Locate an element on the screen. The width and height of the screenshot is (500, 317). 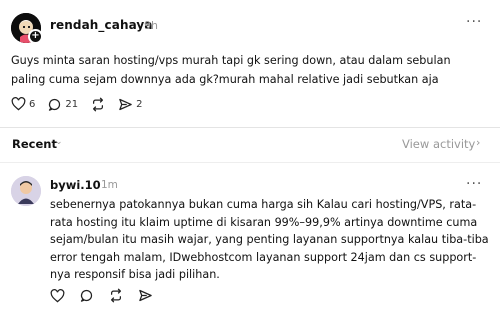
reply-avatar-image is located at coordinates (26, 191).